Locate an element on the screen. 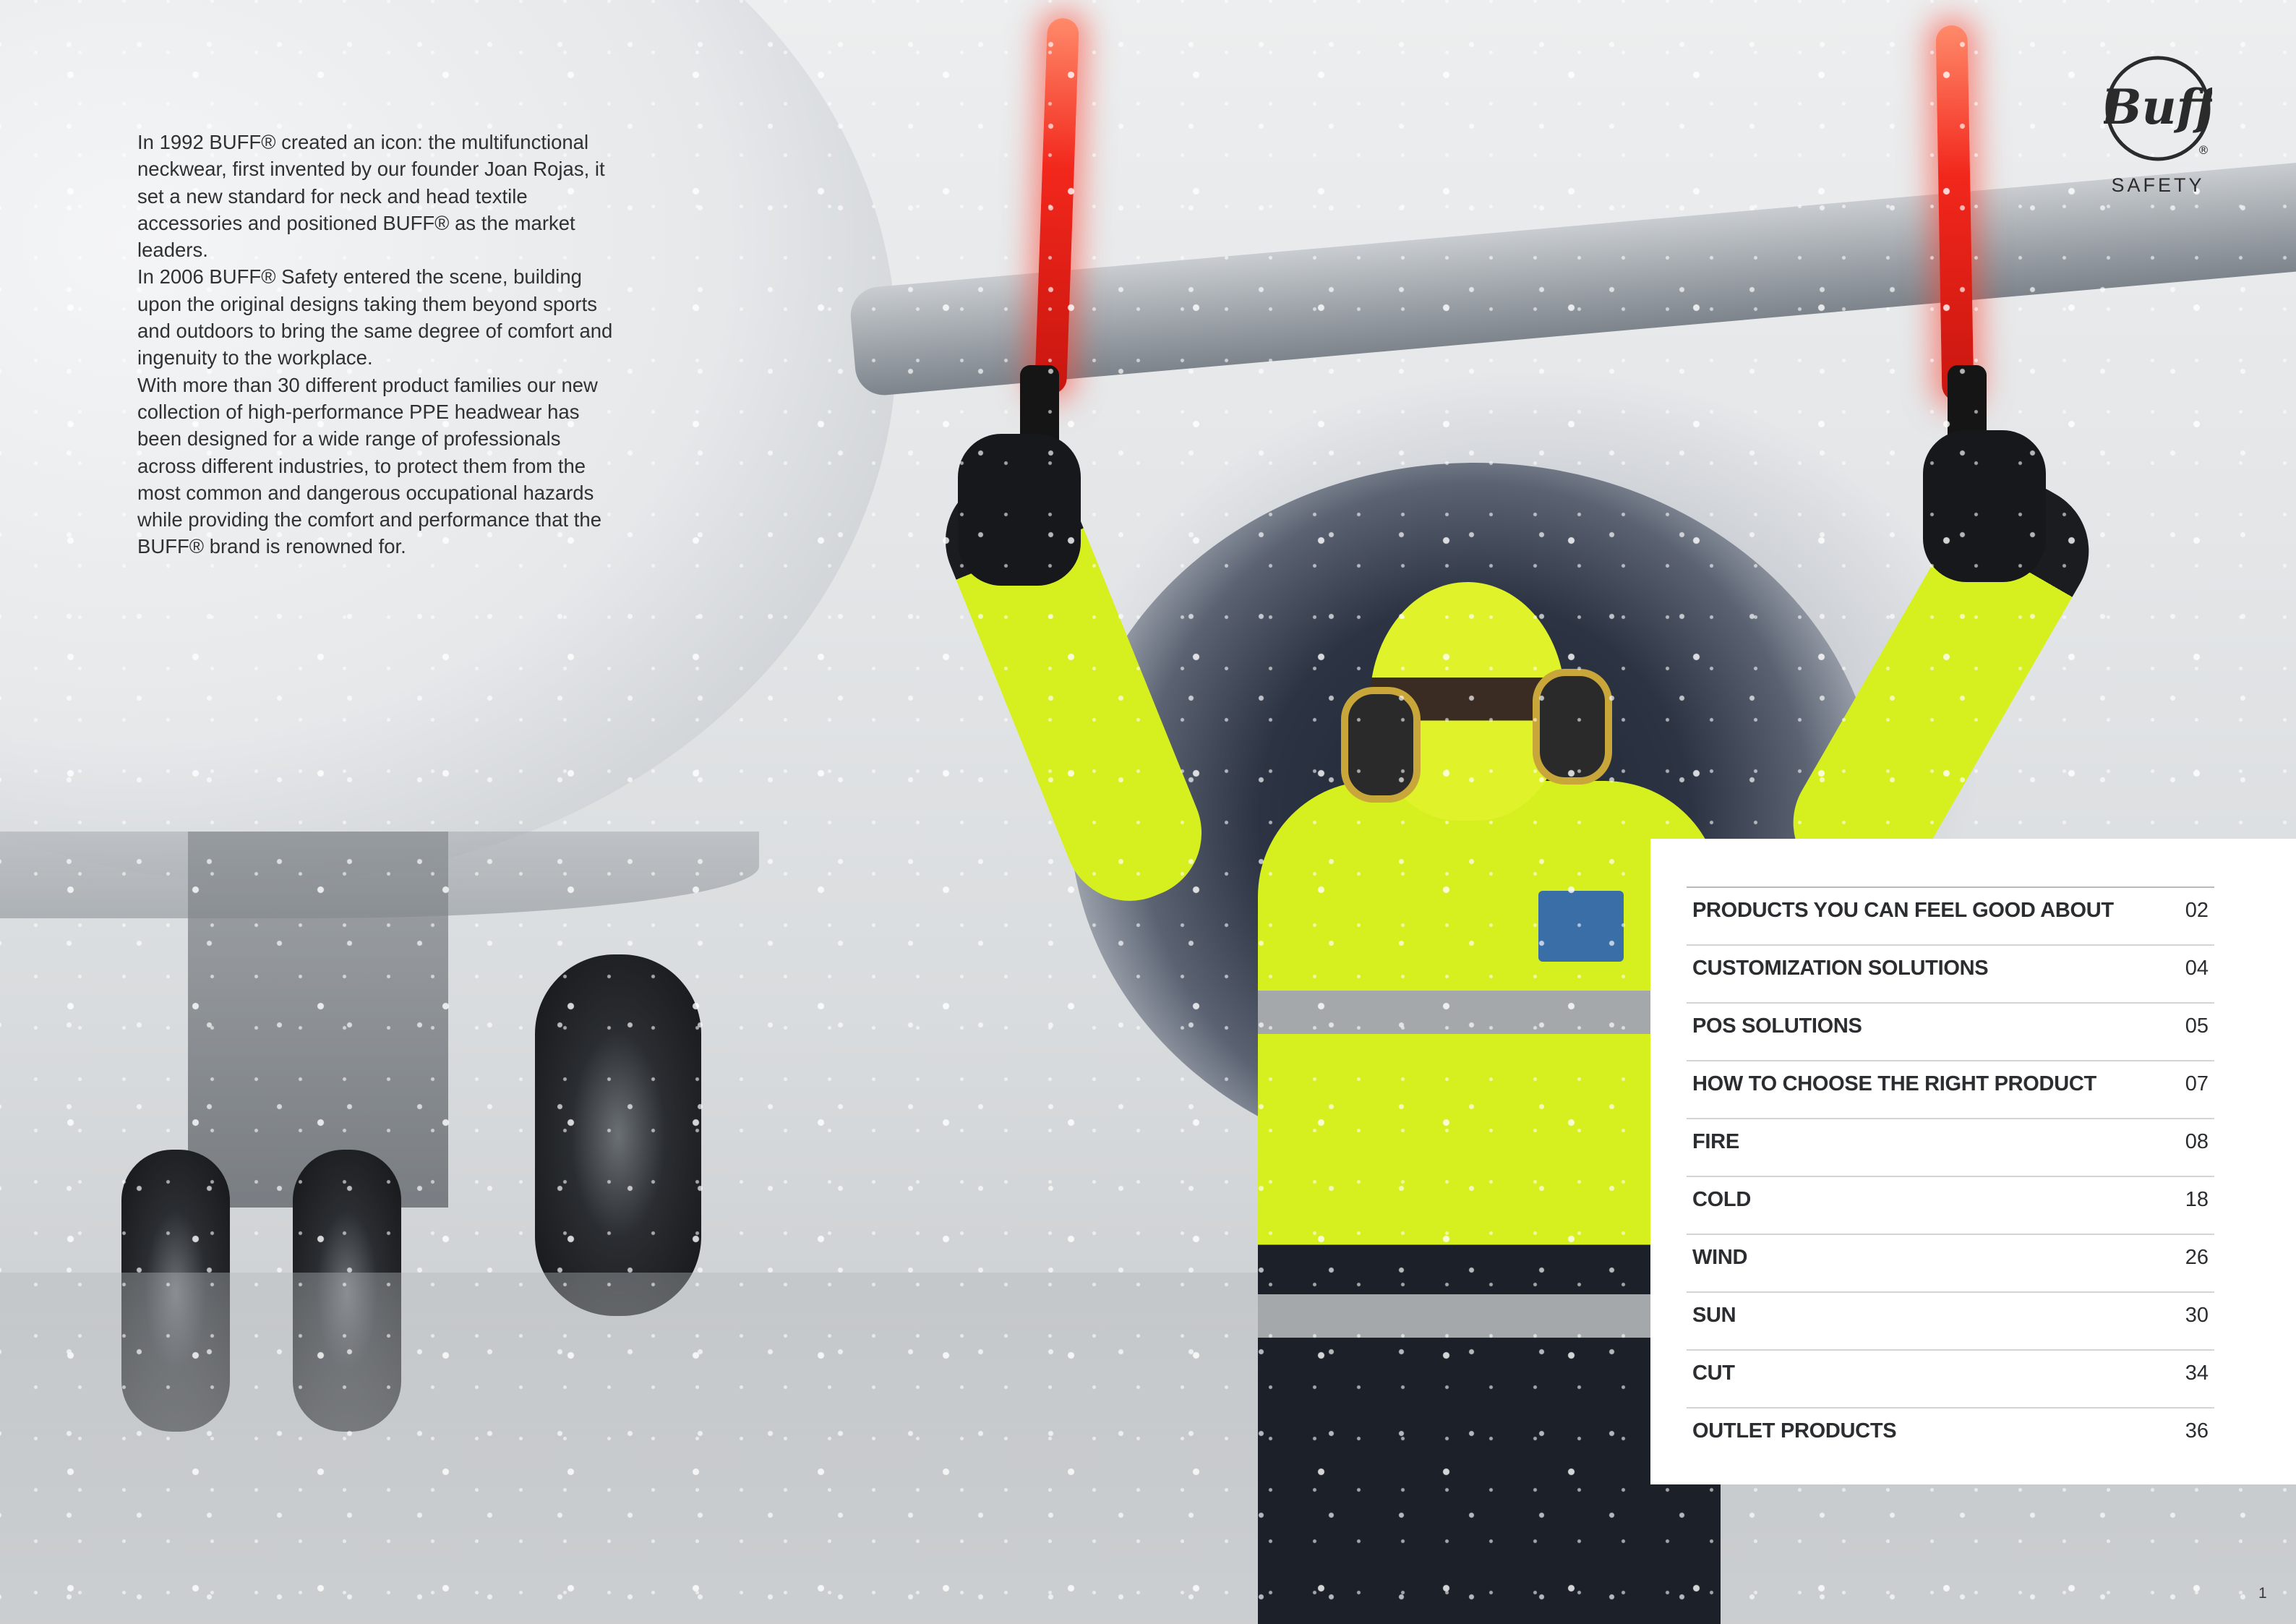  toc-item: SUN 30 is located at coordinates (1950, 1320).